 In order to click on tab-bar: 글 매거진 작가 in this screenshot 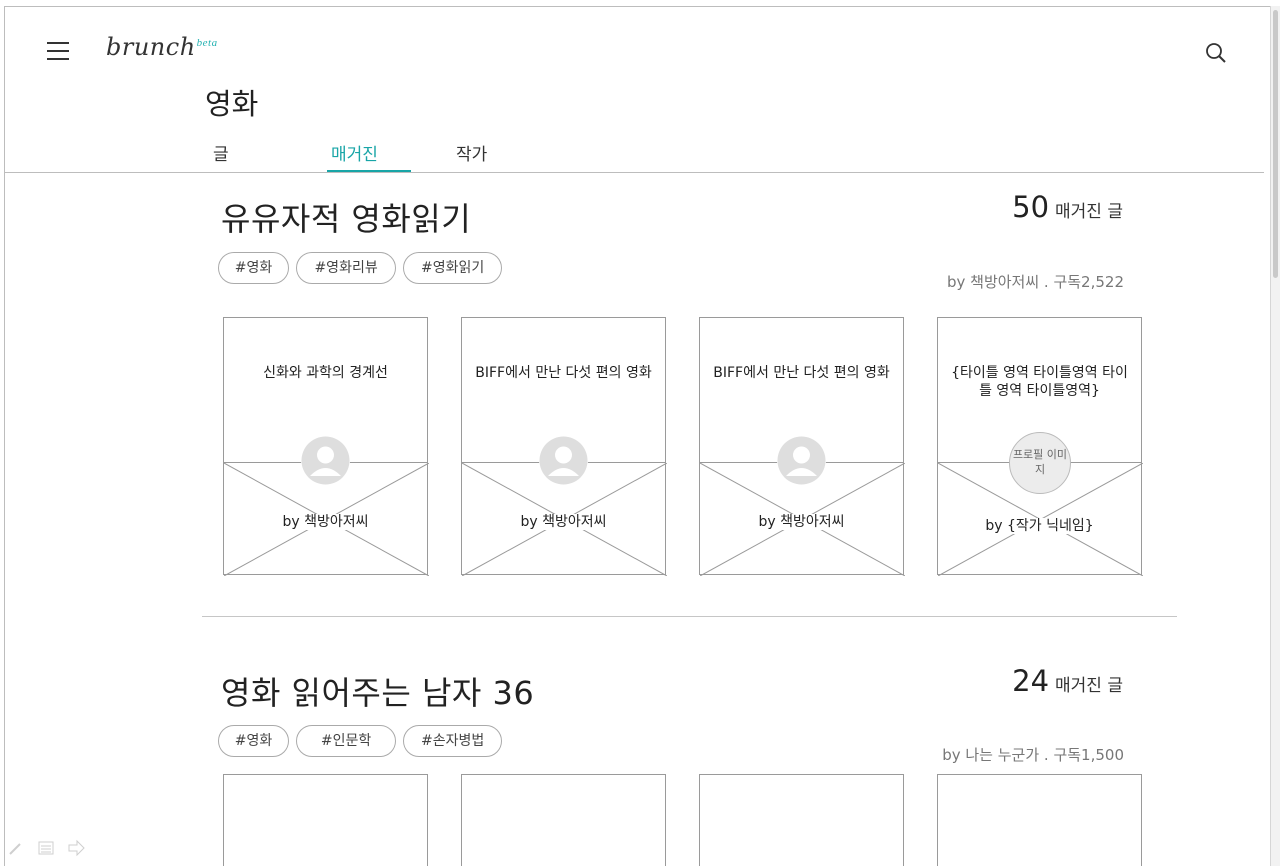, I will do `click(354, 155)`.